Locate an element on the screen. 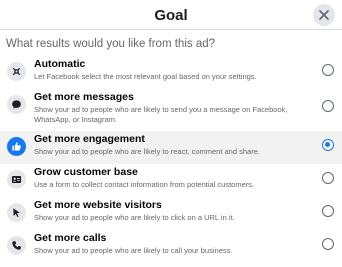  goal-radio-engagement is located at coordinates (328, 145).